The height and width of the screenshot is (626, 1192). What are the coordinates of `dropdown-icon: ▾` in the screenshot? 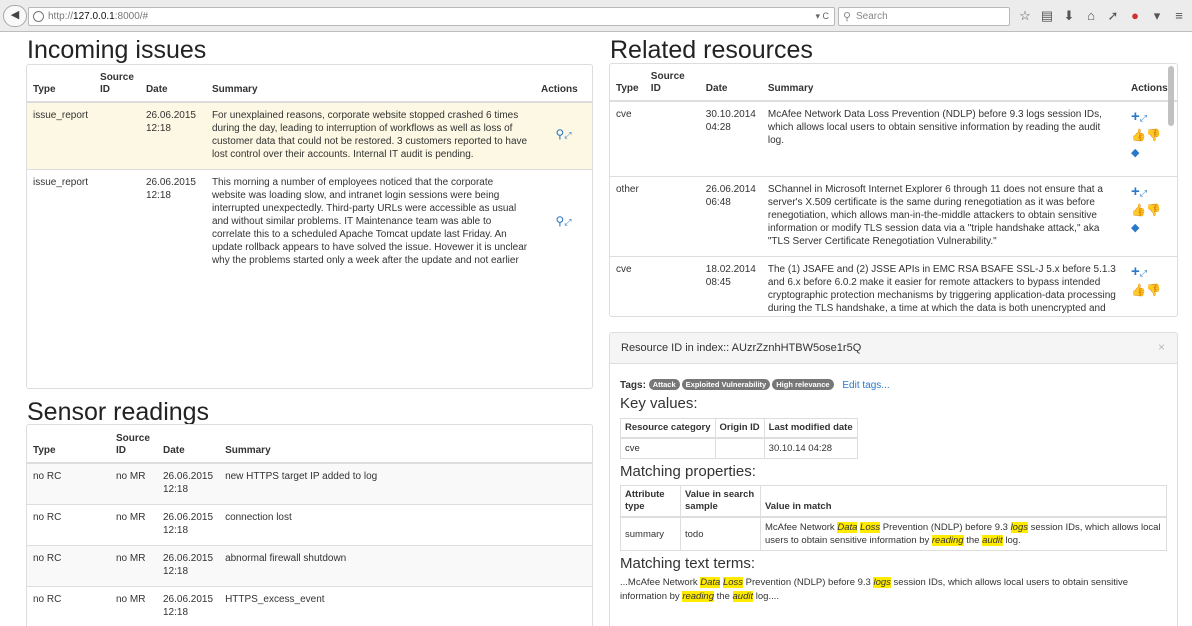 It's located at (1157, 16).